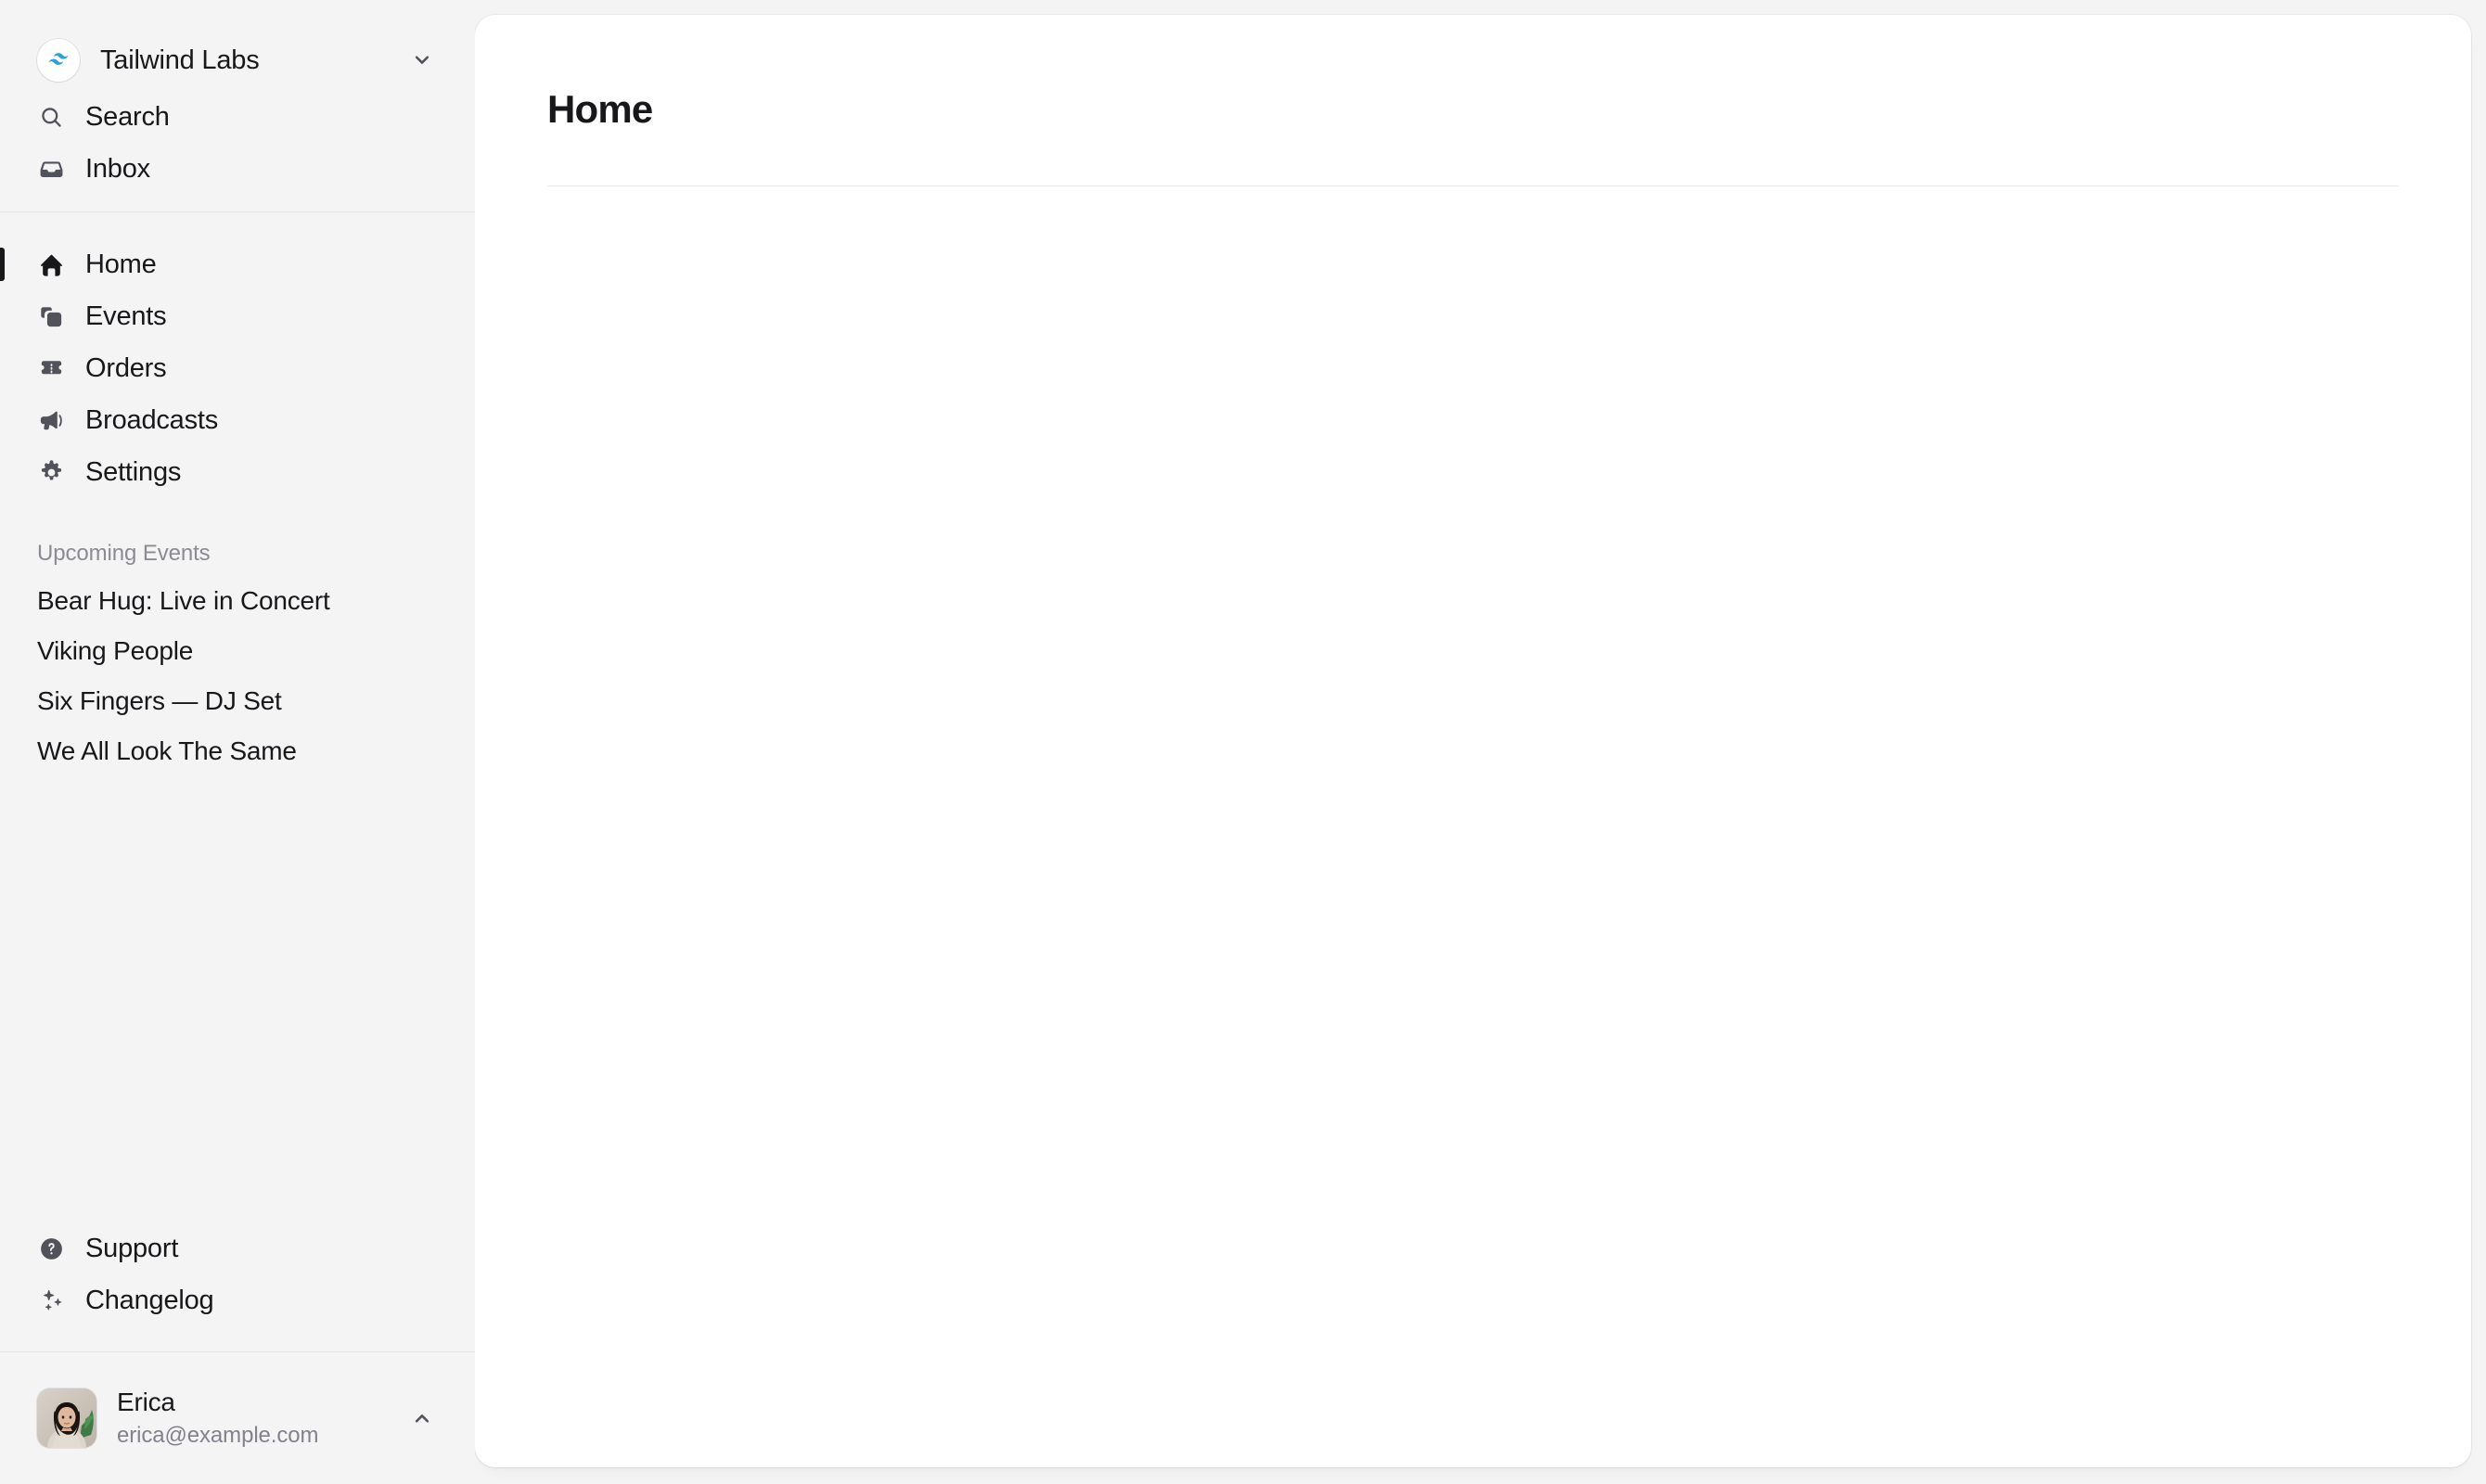  What do you see at coordinates (115, 650) in the screenshot?
I see `upcoming-event-label: Viking People` at bounding box center [115, 650].